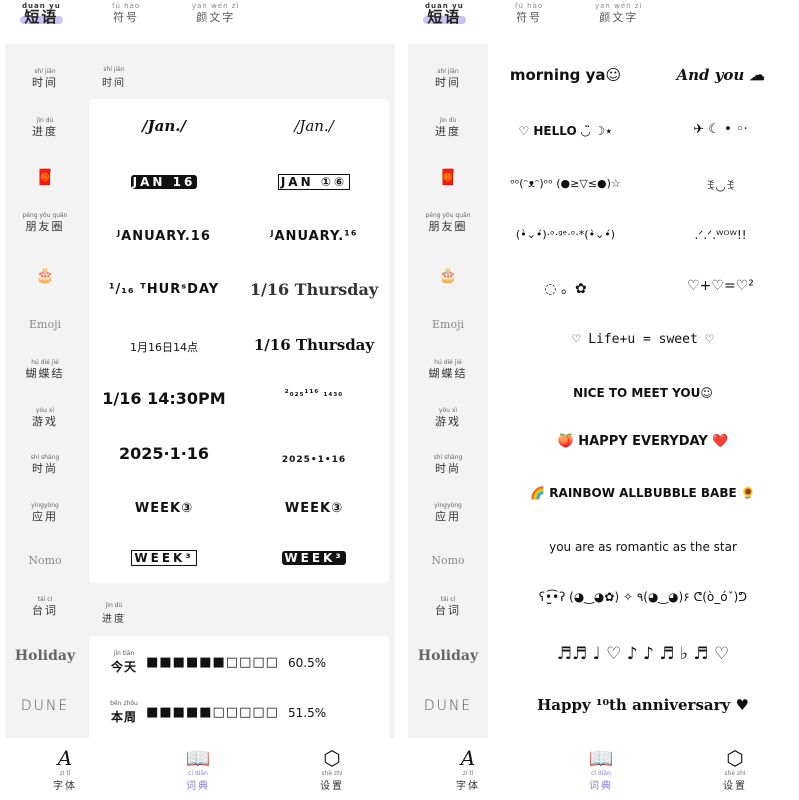  What do you see at coordinates (314, 394) in the screenshot?
I see `phrase-item: ²₀₂₅¹¹⁶ ₁₄₃₀` at bounding box center [314, 394].